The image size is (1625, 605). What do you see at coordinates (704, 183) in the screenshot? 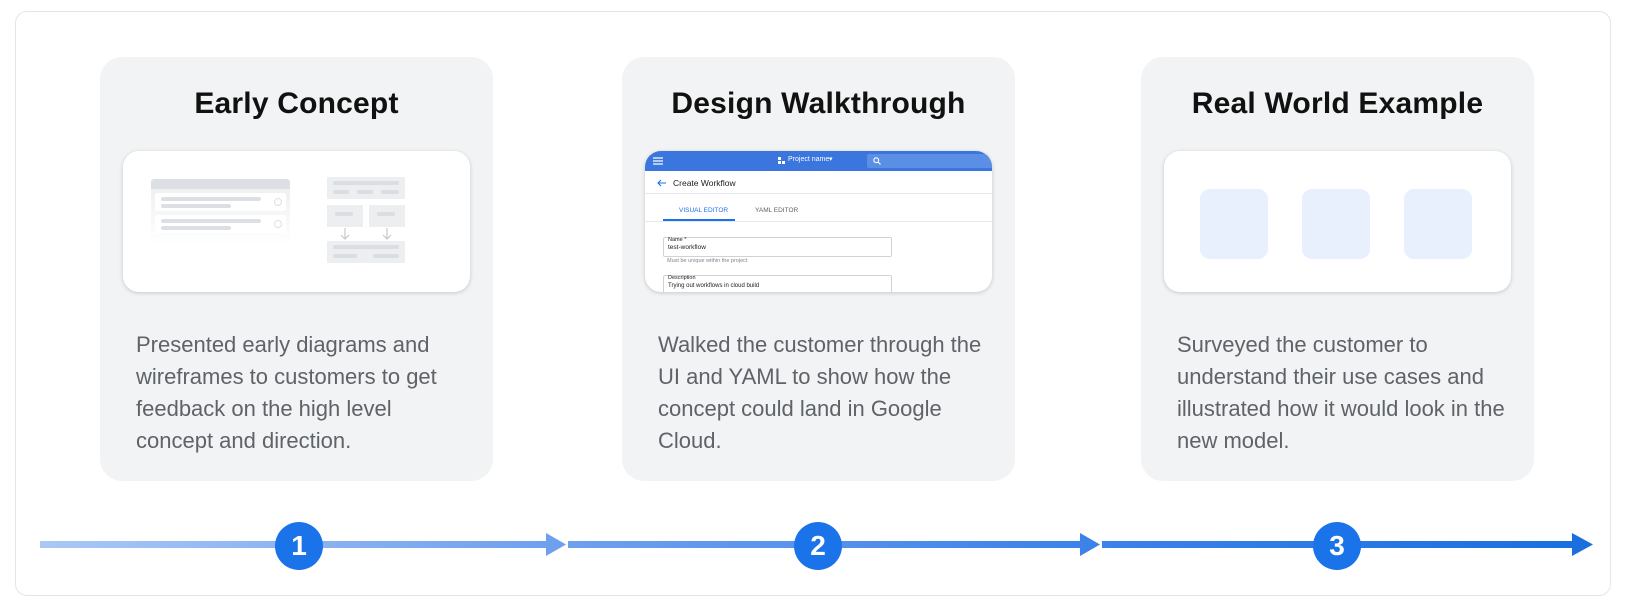
I see `page-title: Create Workflow` at bounding box center [704, 183].